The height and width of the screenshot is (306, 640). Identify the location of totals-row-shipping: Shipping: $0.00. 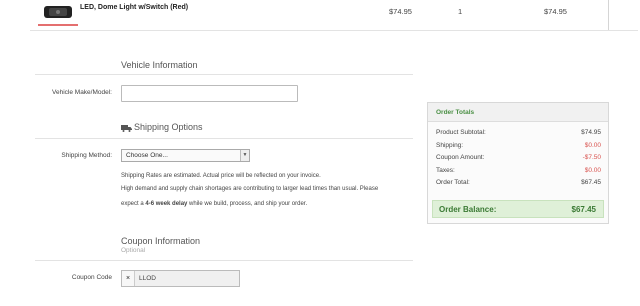
(518, 145).